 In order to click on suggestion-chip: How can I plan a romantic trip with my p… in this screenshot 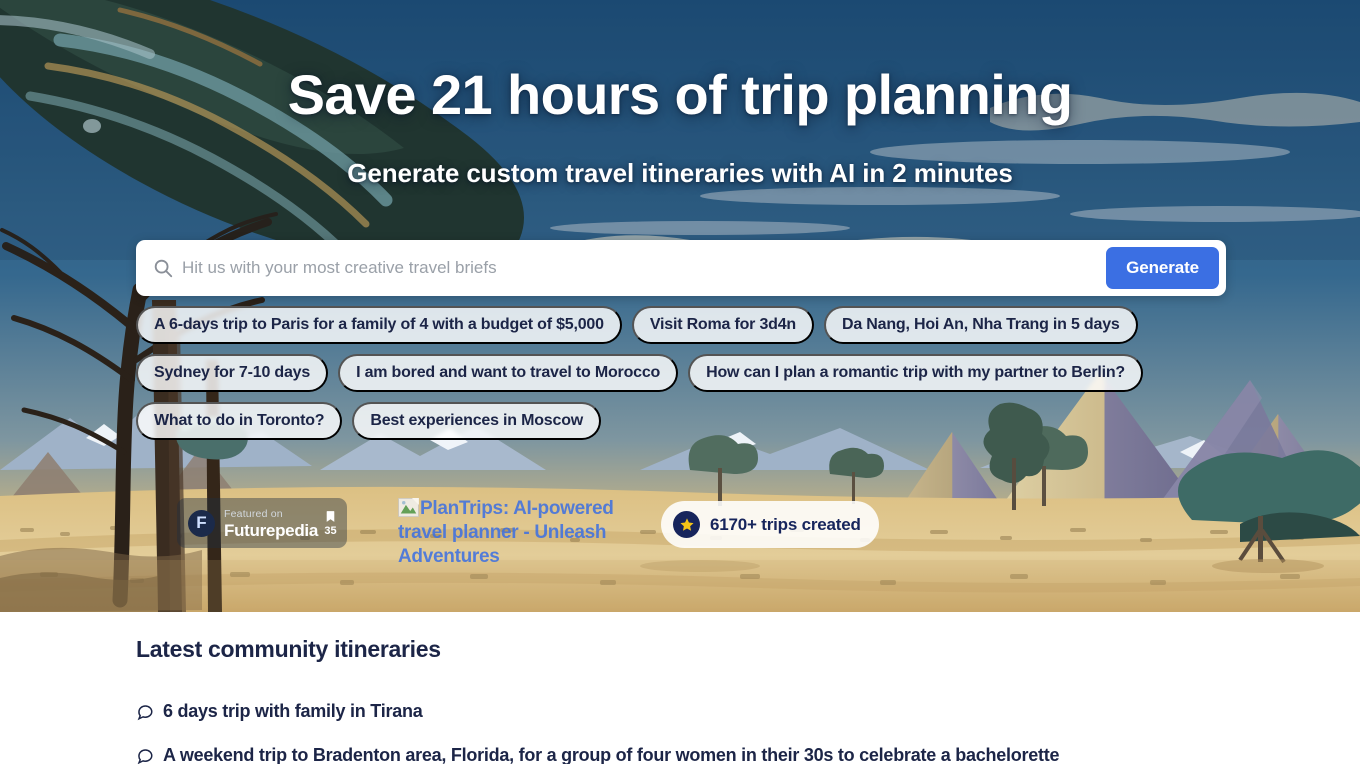, I will do `click(916, 373)`.